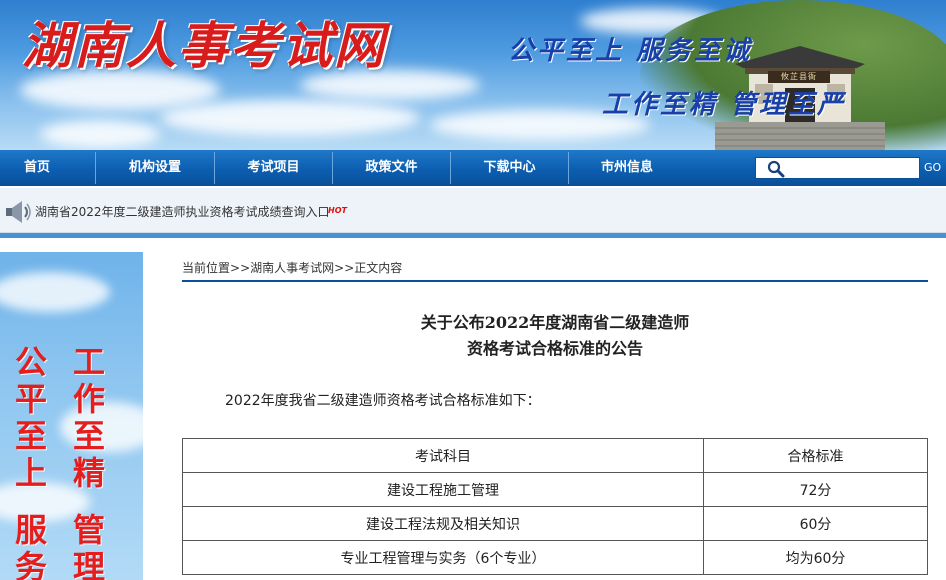 This screenshot has height=580, width=946. I want to click on nav-item-exams: 考试项目, so click(273, 168).